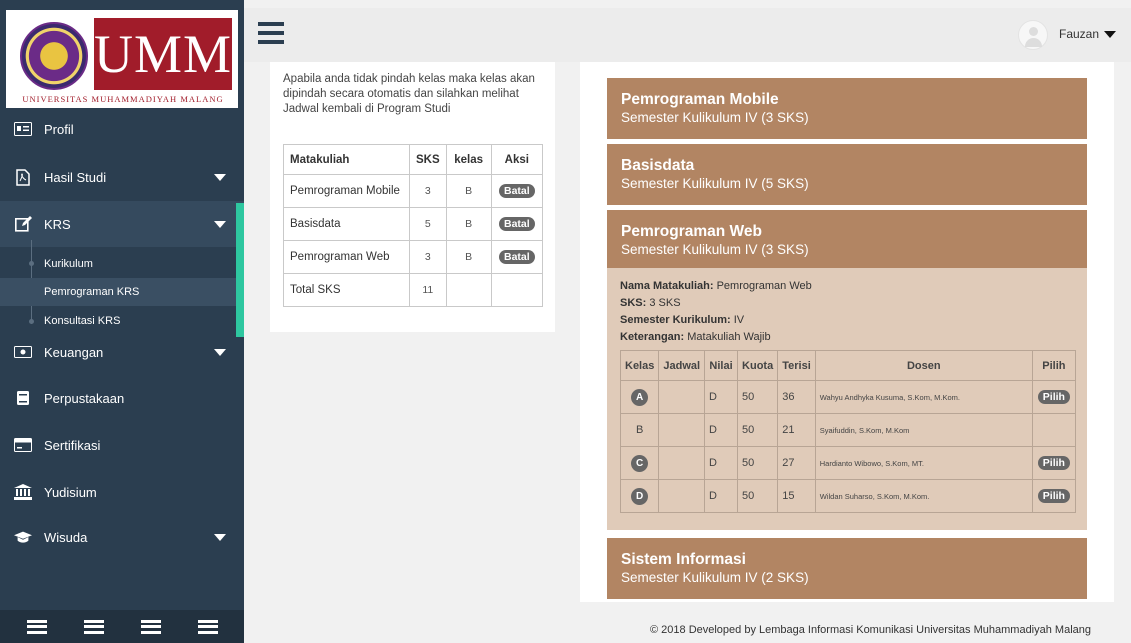 Image resolution: width=1131 pixels, height=643 pixels. I want to click on active-indicator, so click(240, 270).